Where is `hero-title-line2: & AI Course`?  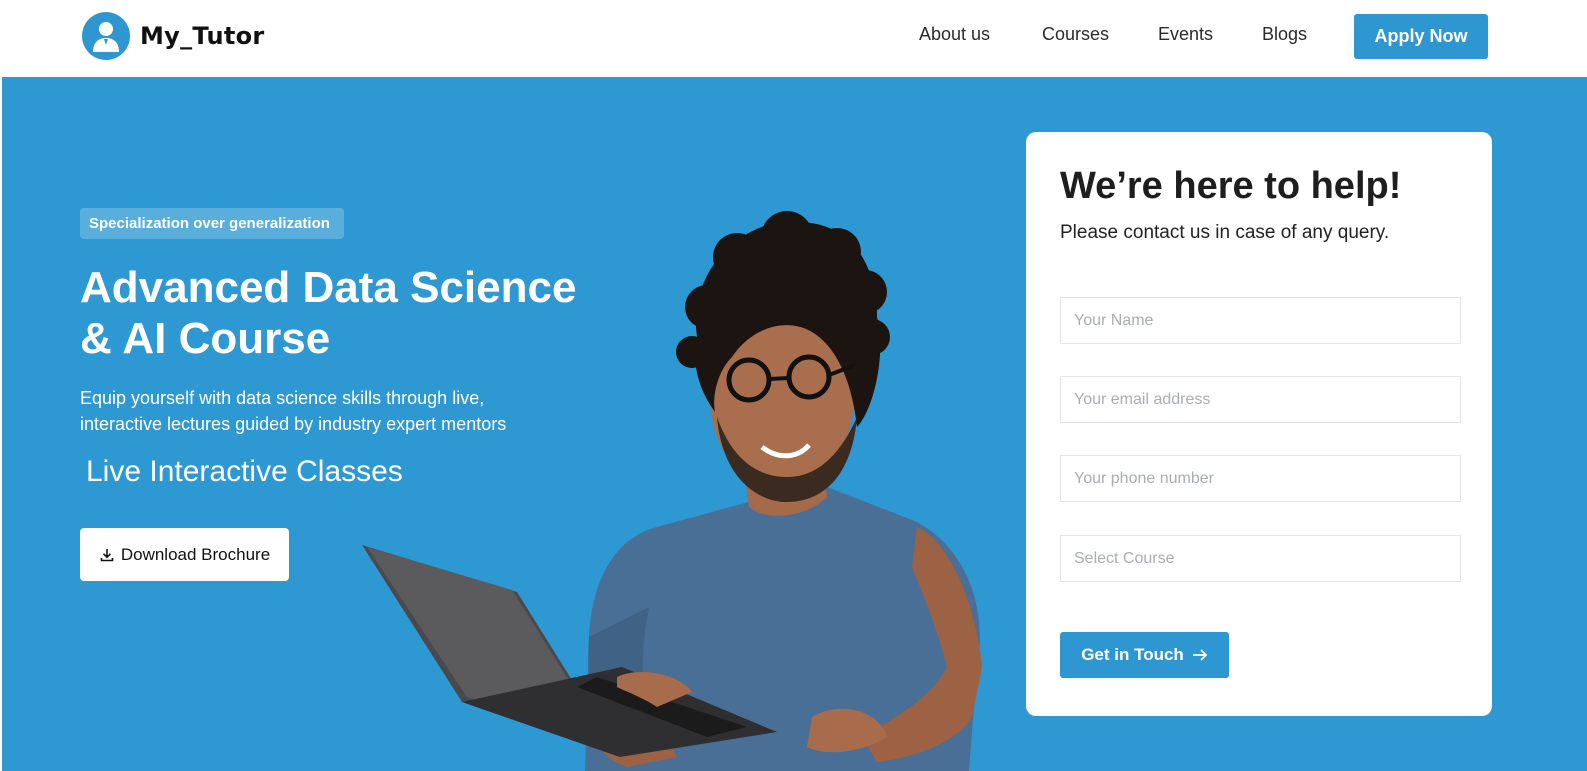 hero-title-line2: & AI Course is located at coordinates (205, 338).